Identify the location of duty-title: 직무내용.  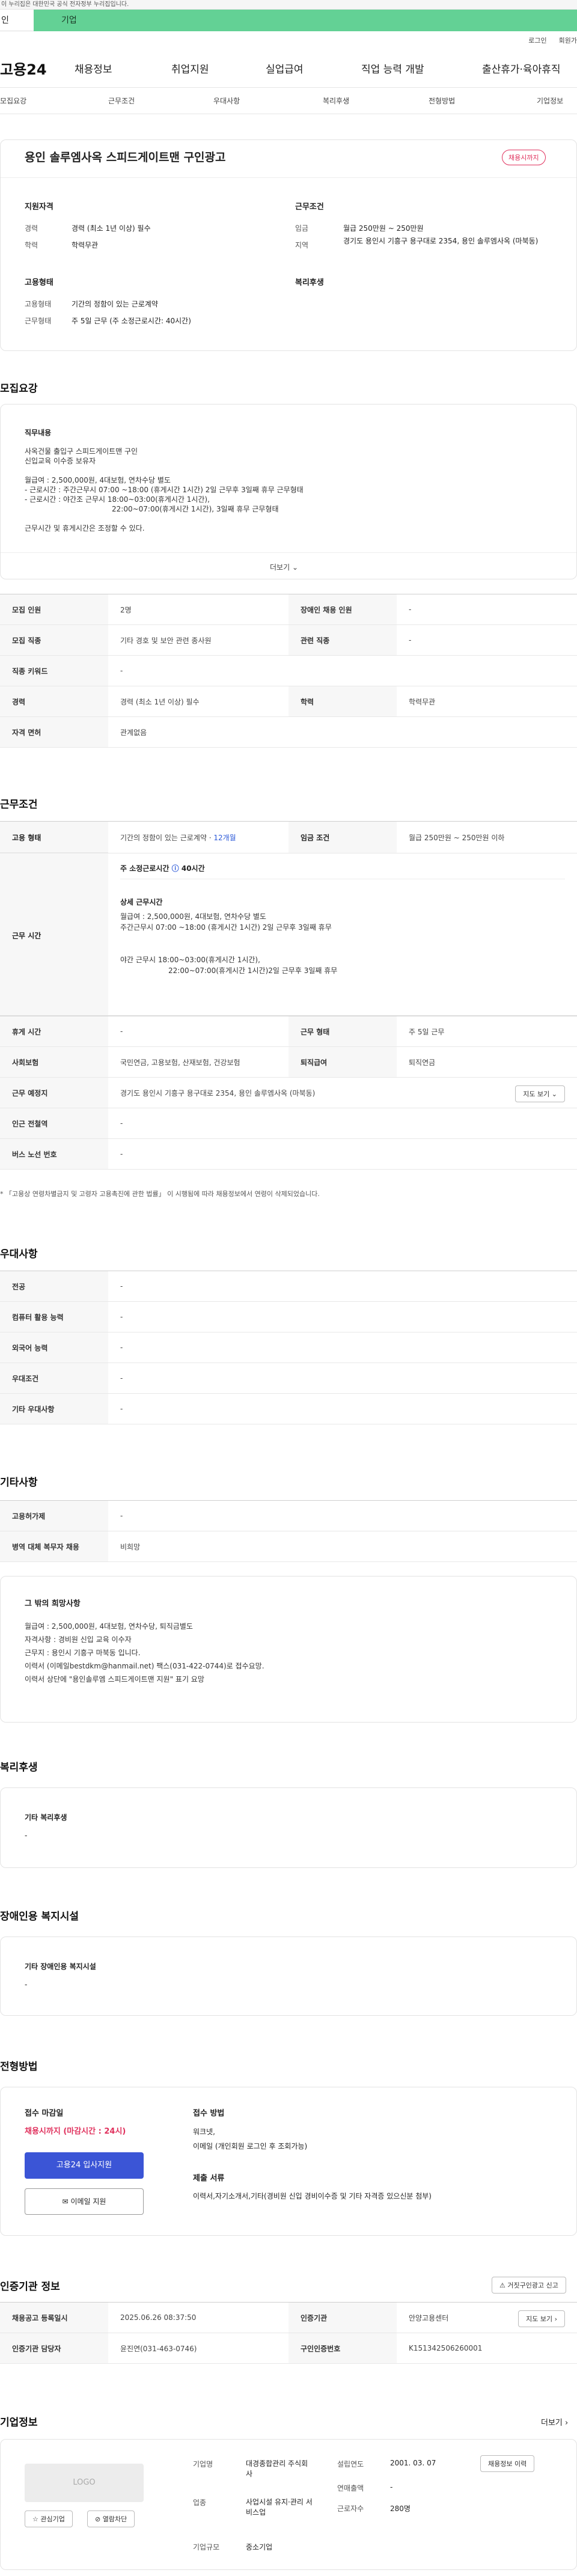
(38, 433).